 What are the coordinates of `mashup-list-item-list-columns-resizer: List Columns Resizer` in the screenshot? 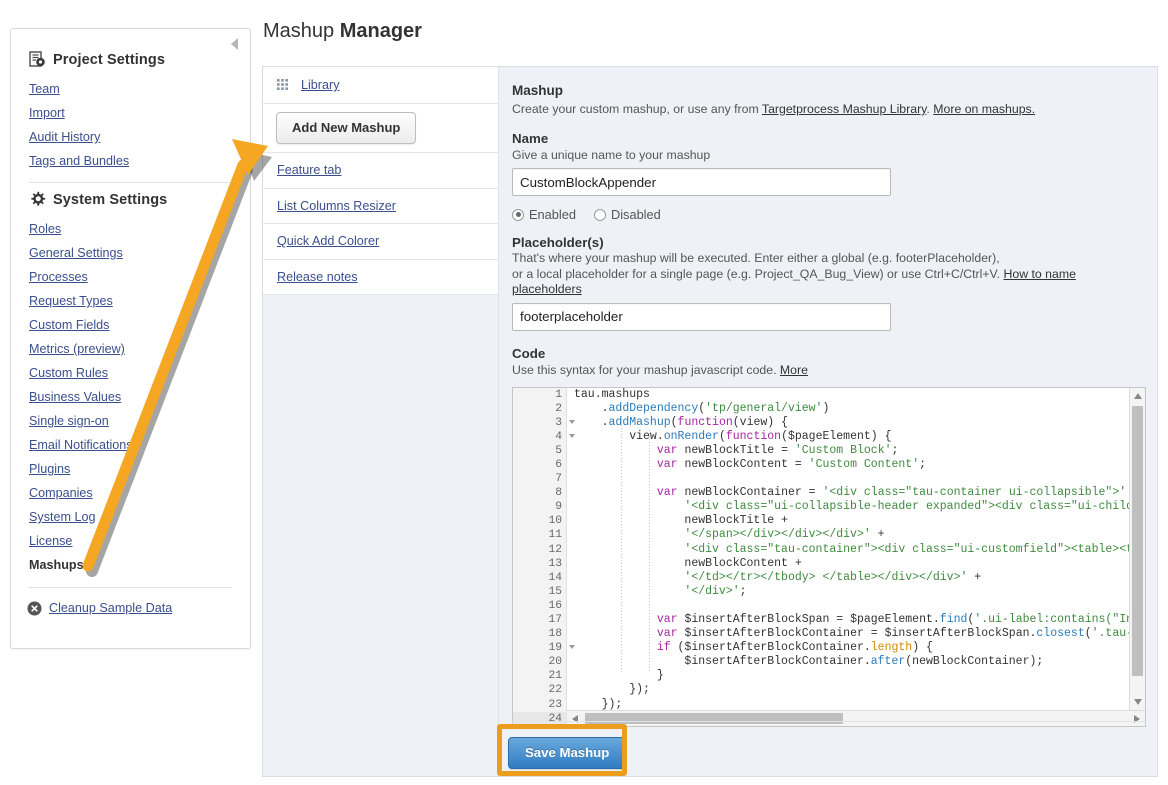 It's located at (380, 206).